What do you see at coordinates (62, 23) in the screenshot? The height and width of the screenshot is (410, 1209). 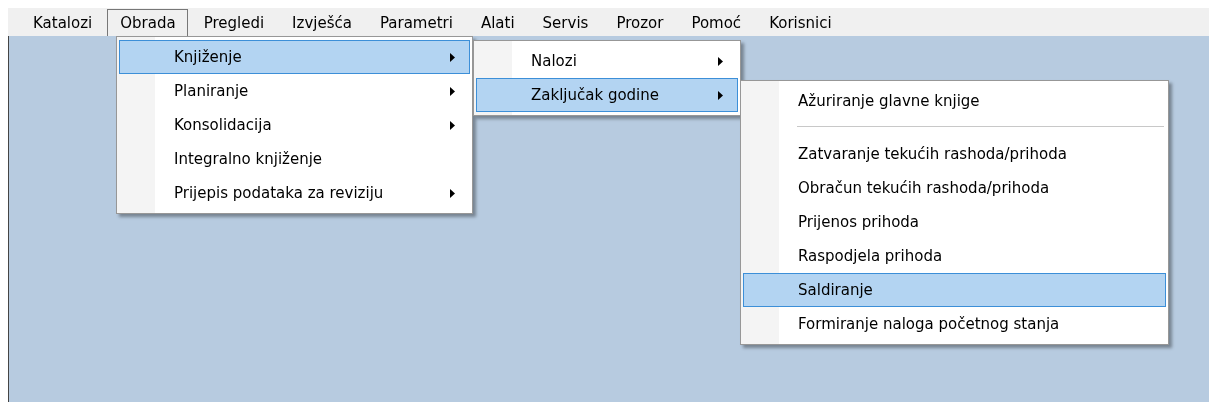 I see `menu-bar-item: Katalozi` at bounding box center [62, 23].